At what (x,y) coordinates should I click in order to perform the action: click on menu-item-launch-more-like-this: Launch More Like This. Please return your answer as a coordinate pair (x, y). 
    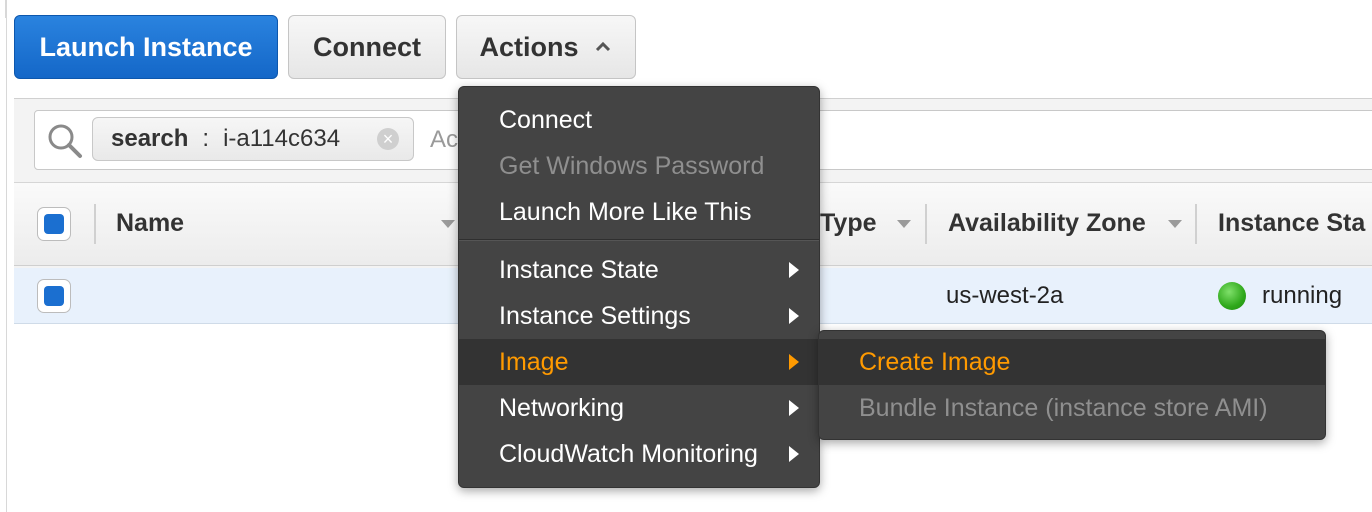
    Looking at the image, I should click on (639, 212).